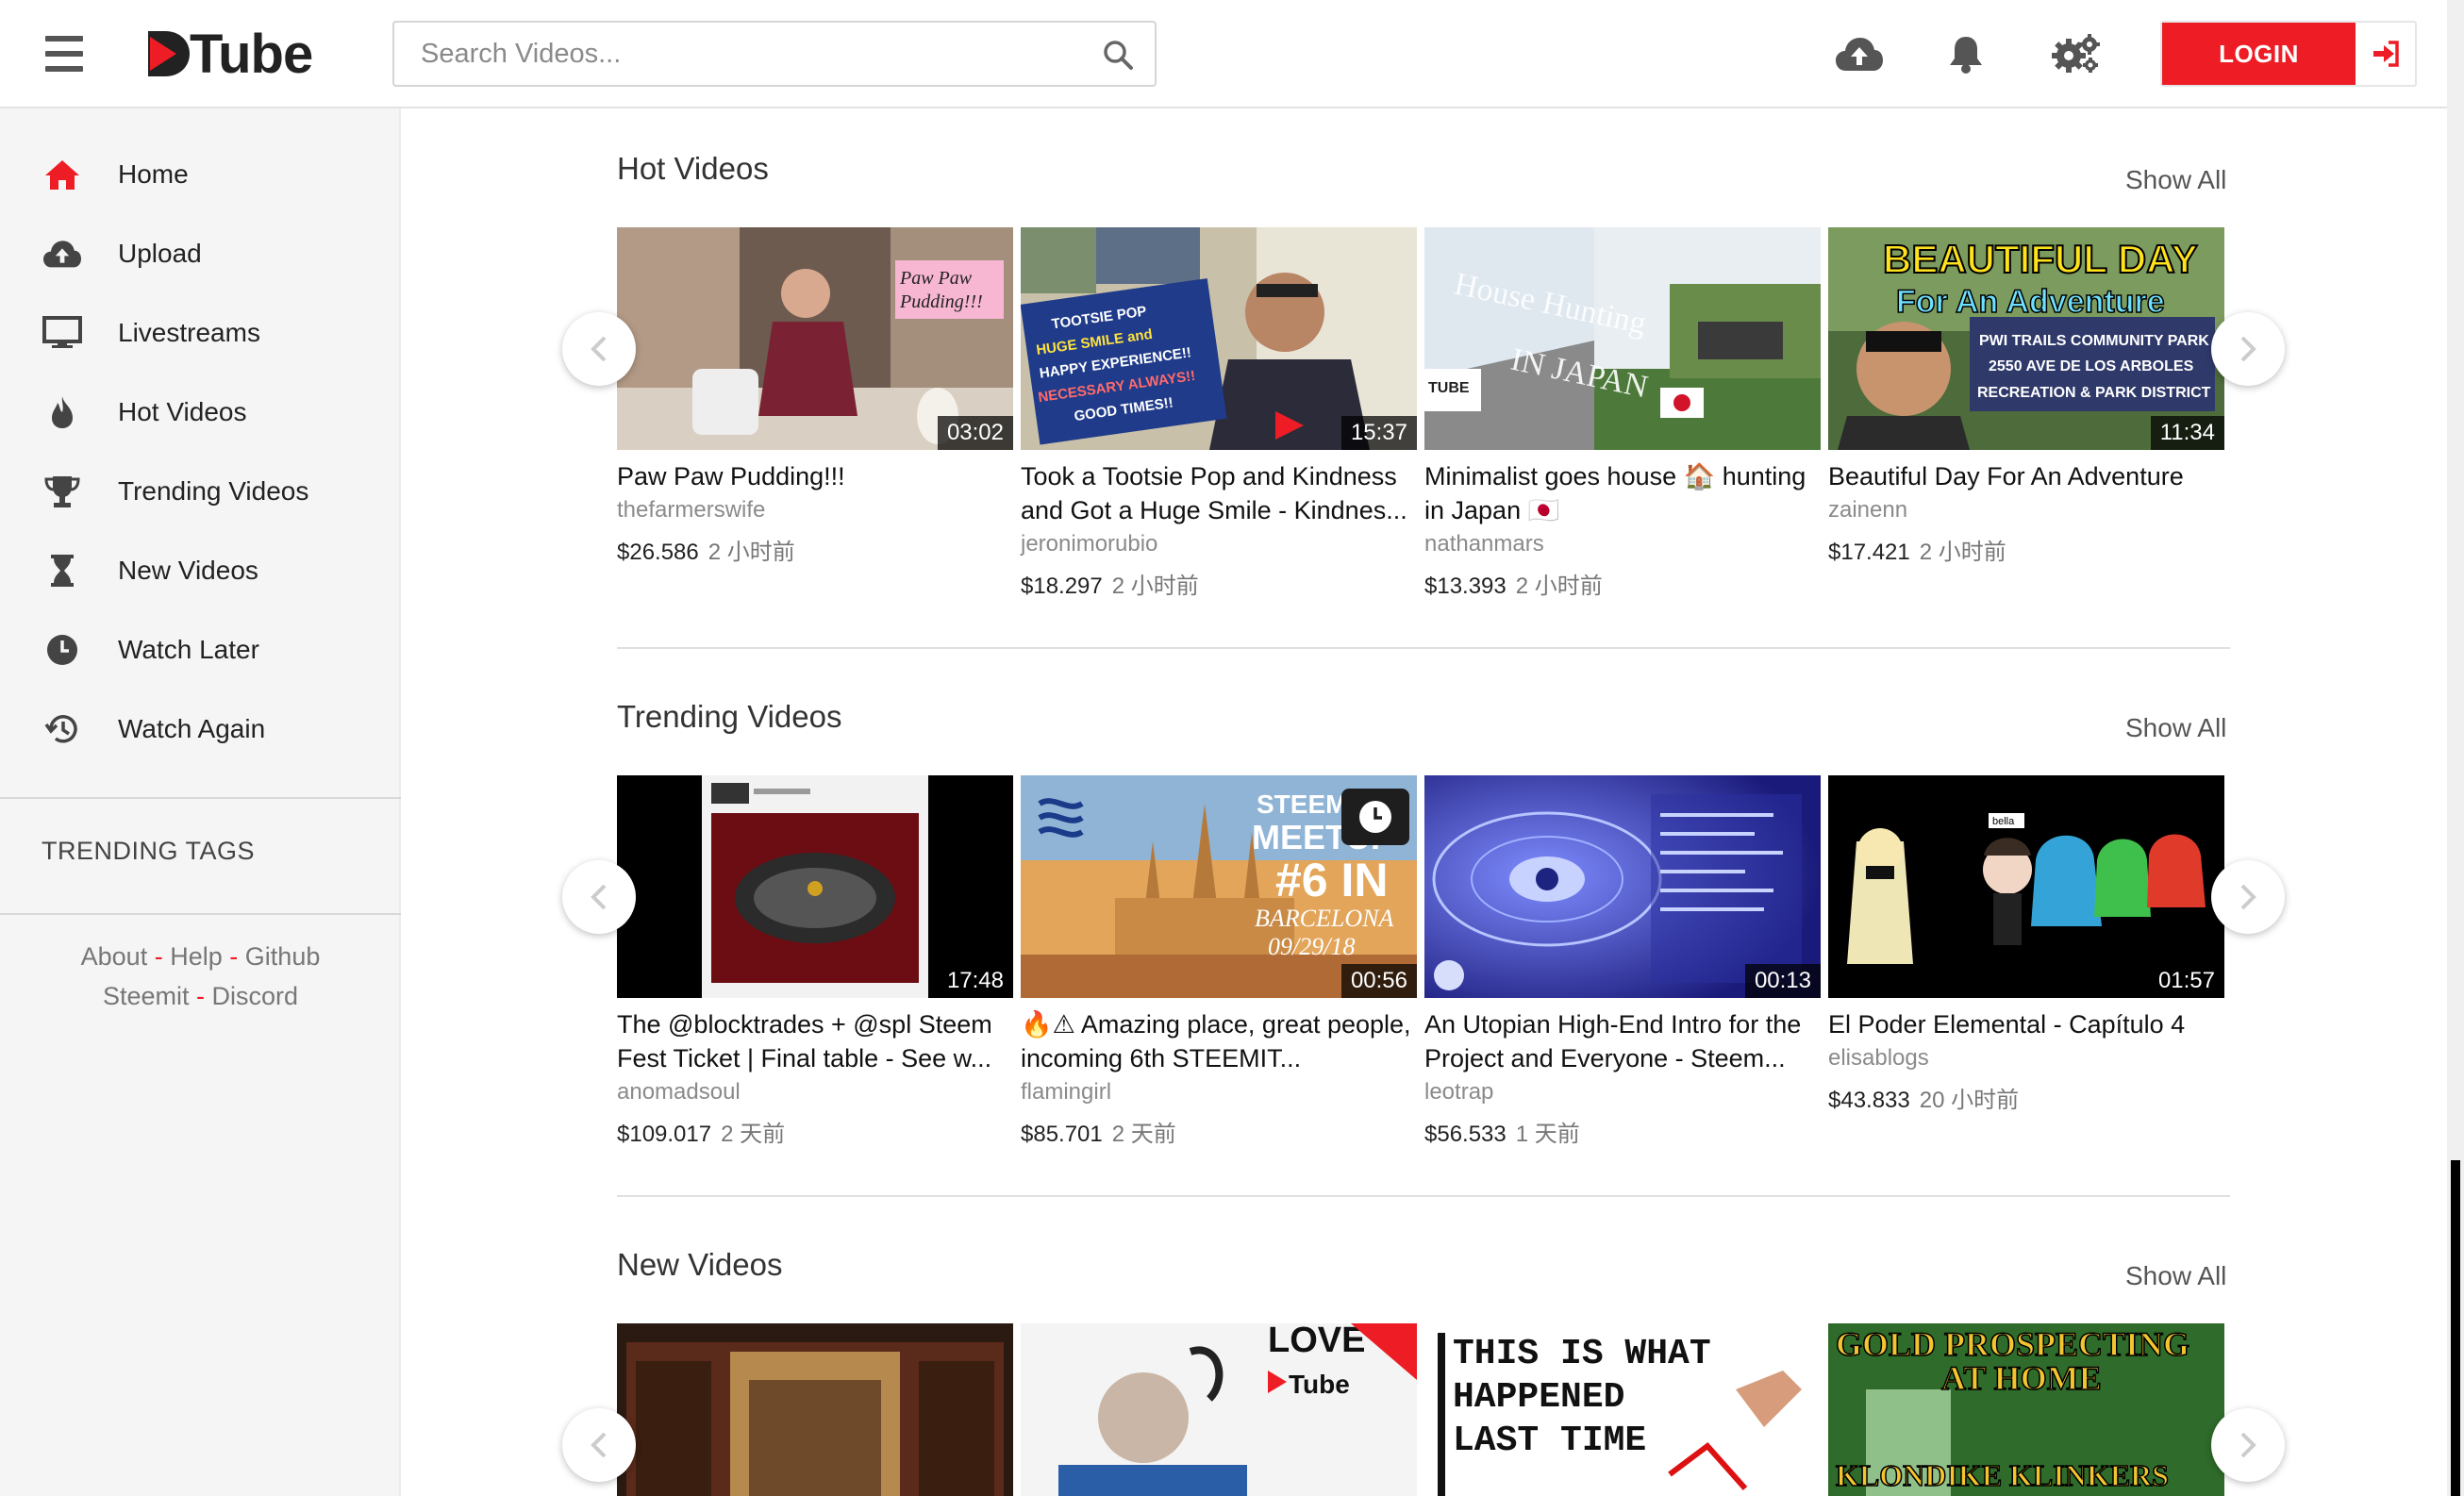 This screenshot has width=2464, height=1496. Describe the element at coordinates (2456, 1328) in the screenshot. I see `scrollbar-thumb` at that location.